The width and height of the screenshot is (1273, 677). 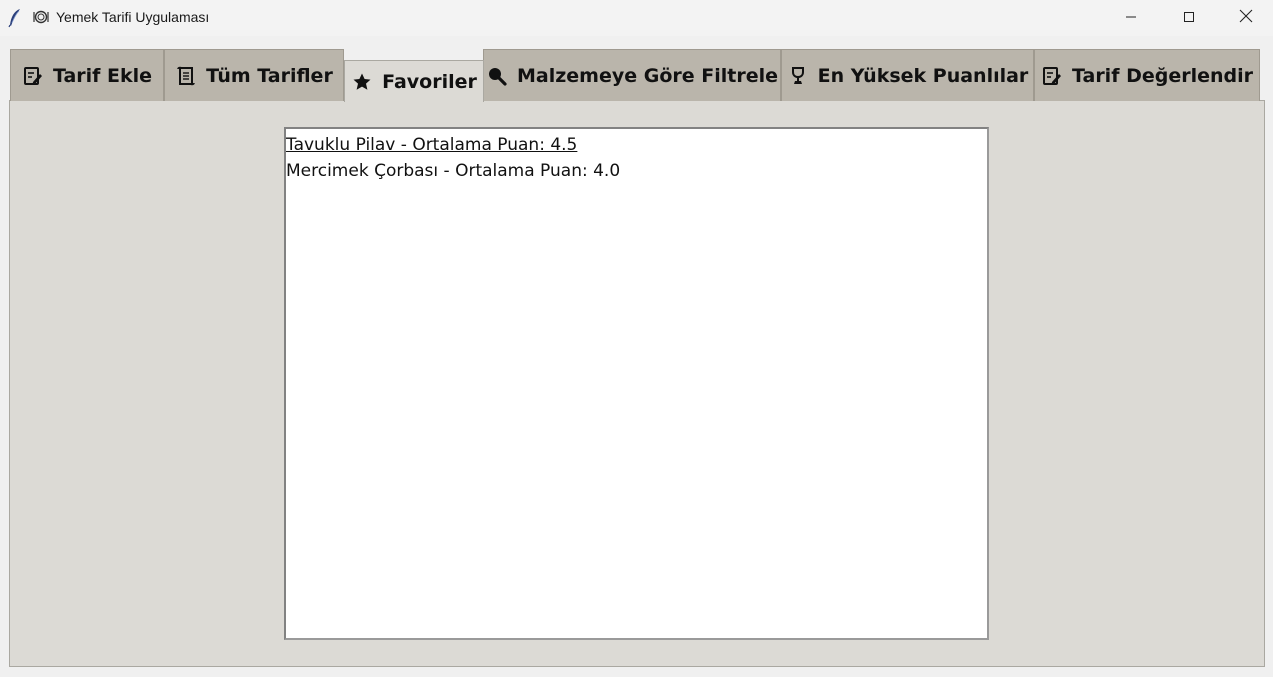 I want to click on close-icon, so click(x=1246, y=17).